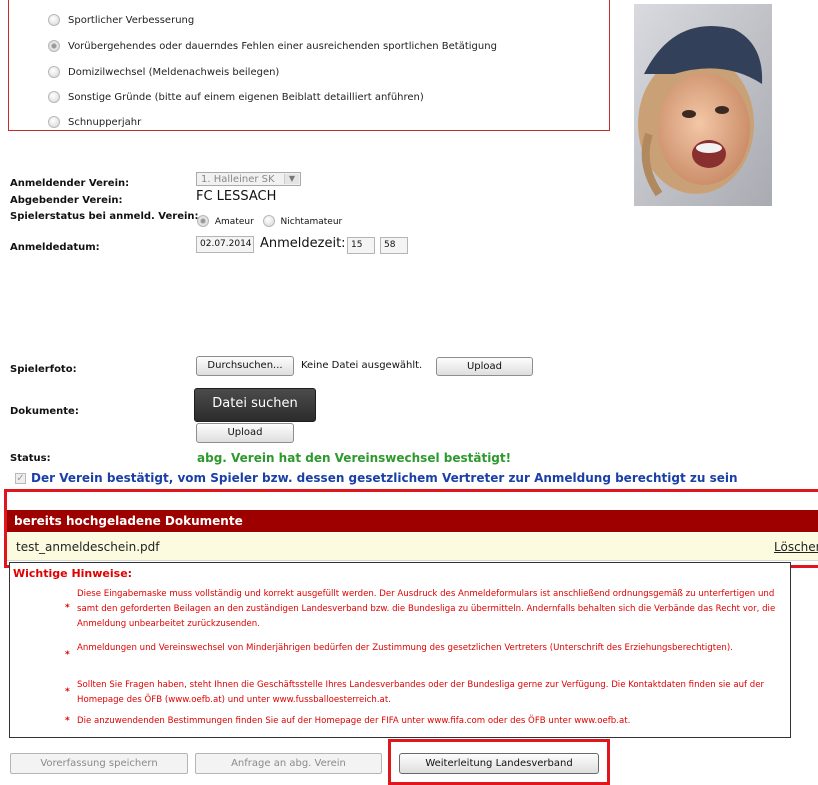 The height and width of the screenshot is (785, 818). I want to click on forward-landesverband-button: Weiterleitung Landesverband, so click(499, 763).